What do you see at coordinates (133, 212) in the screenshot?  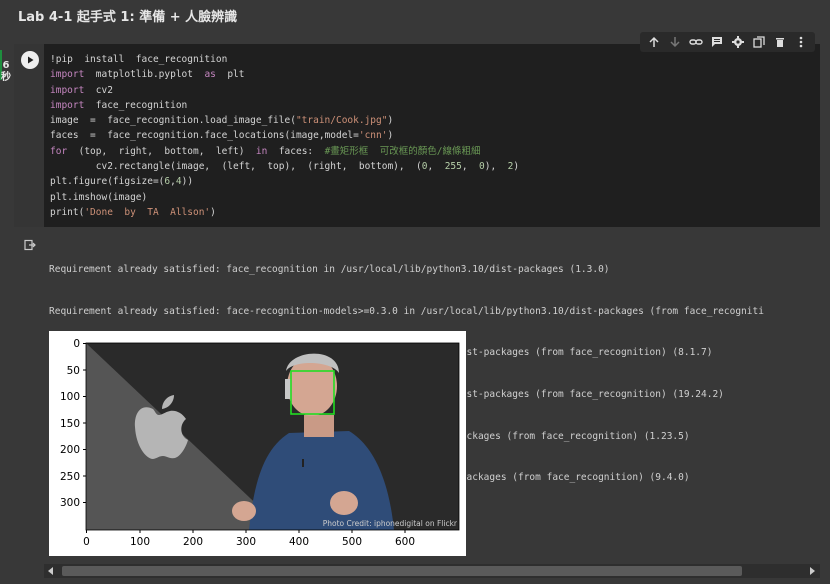 I see `code-line: print('Done by TA Allson')` at bounding box center [133, 212].